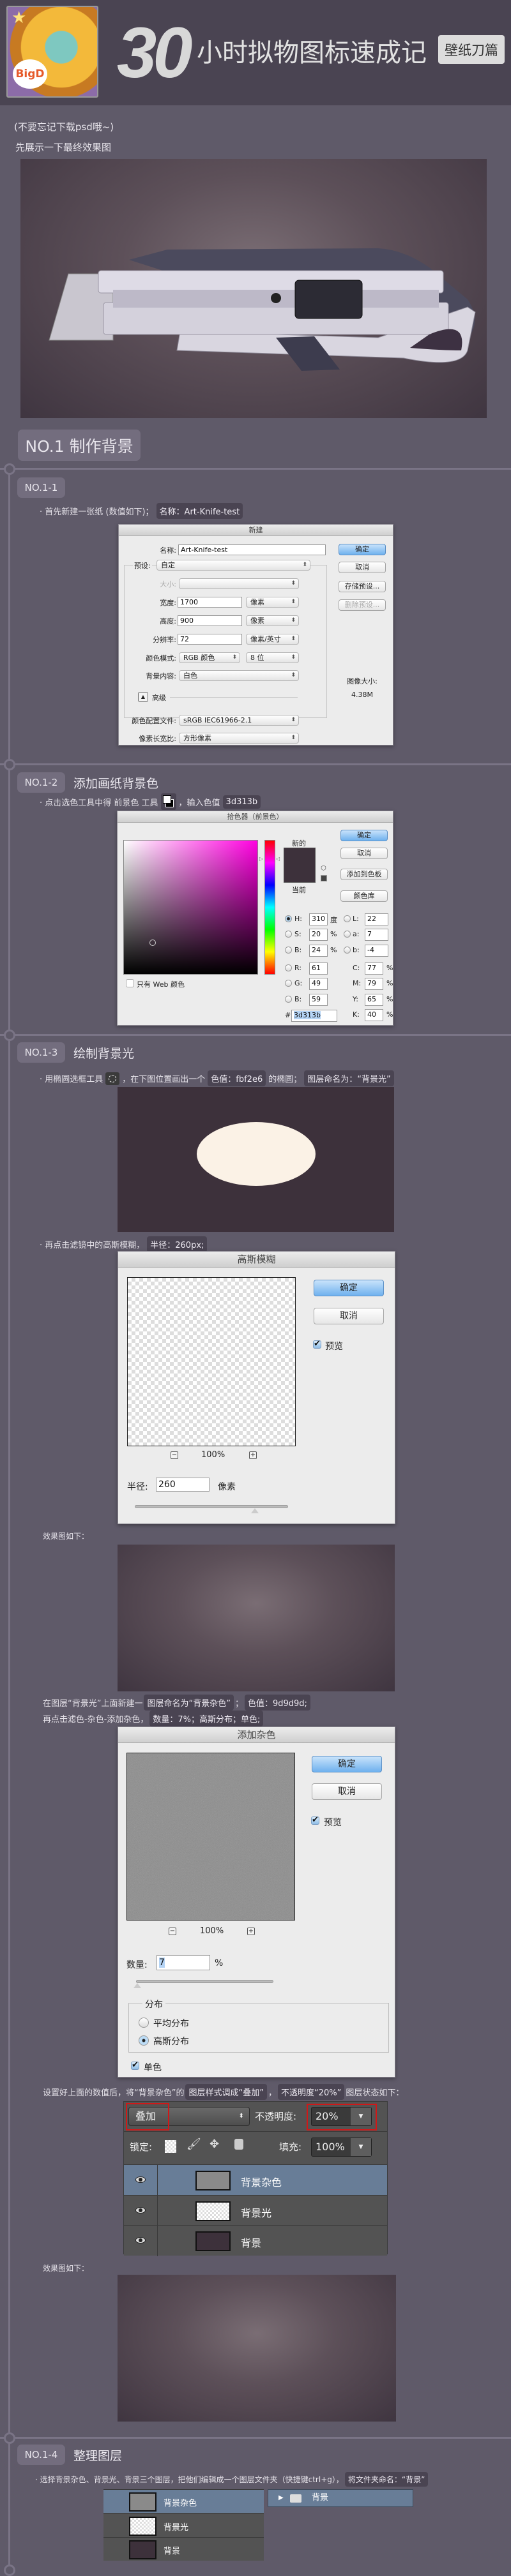  I want to click on add-to-swatches-button: 添加到色板, so click(364, 874).